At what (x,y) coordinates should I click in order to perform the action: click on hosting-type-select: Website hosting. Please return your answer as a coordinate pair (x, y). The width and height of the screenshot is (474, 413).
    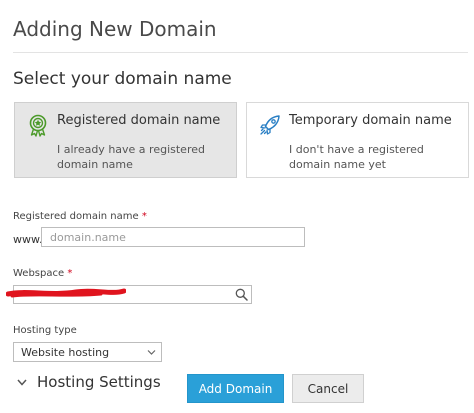
    Looking at the image, I should click on (87, 352).